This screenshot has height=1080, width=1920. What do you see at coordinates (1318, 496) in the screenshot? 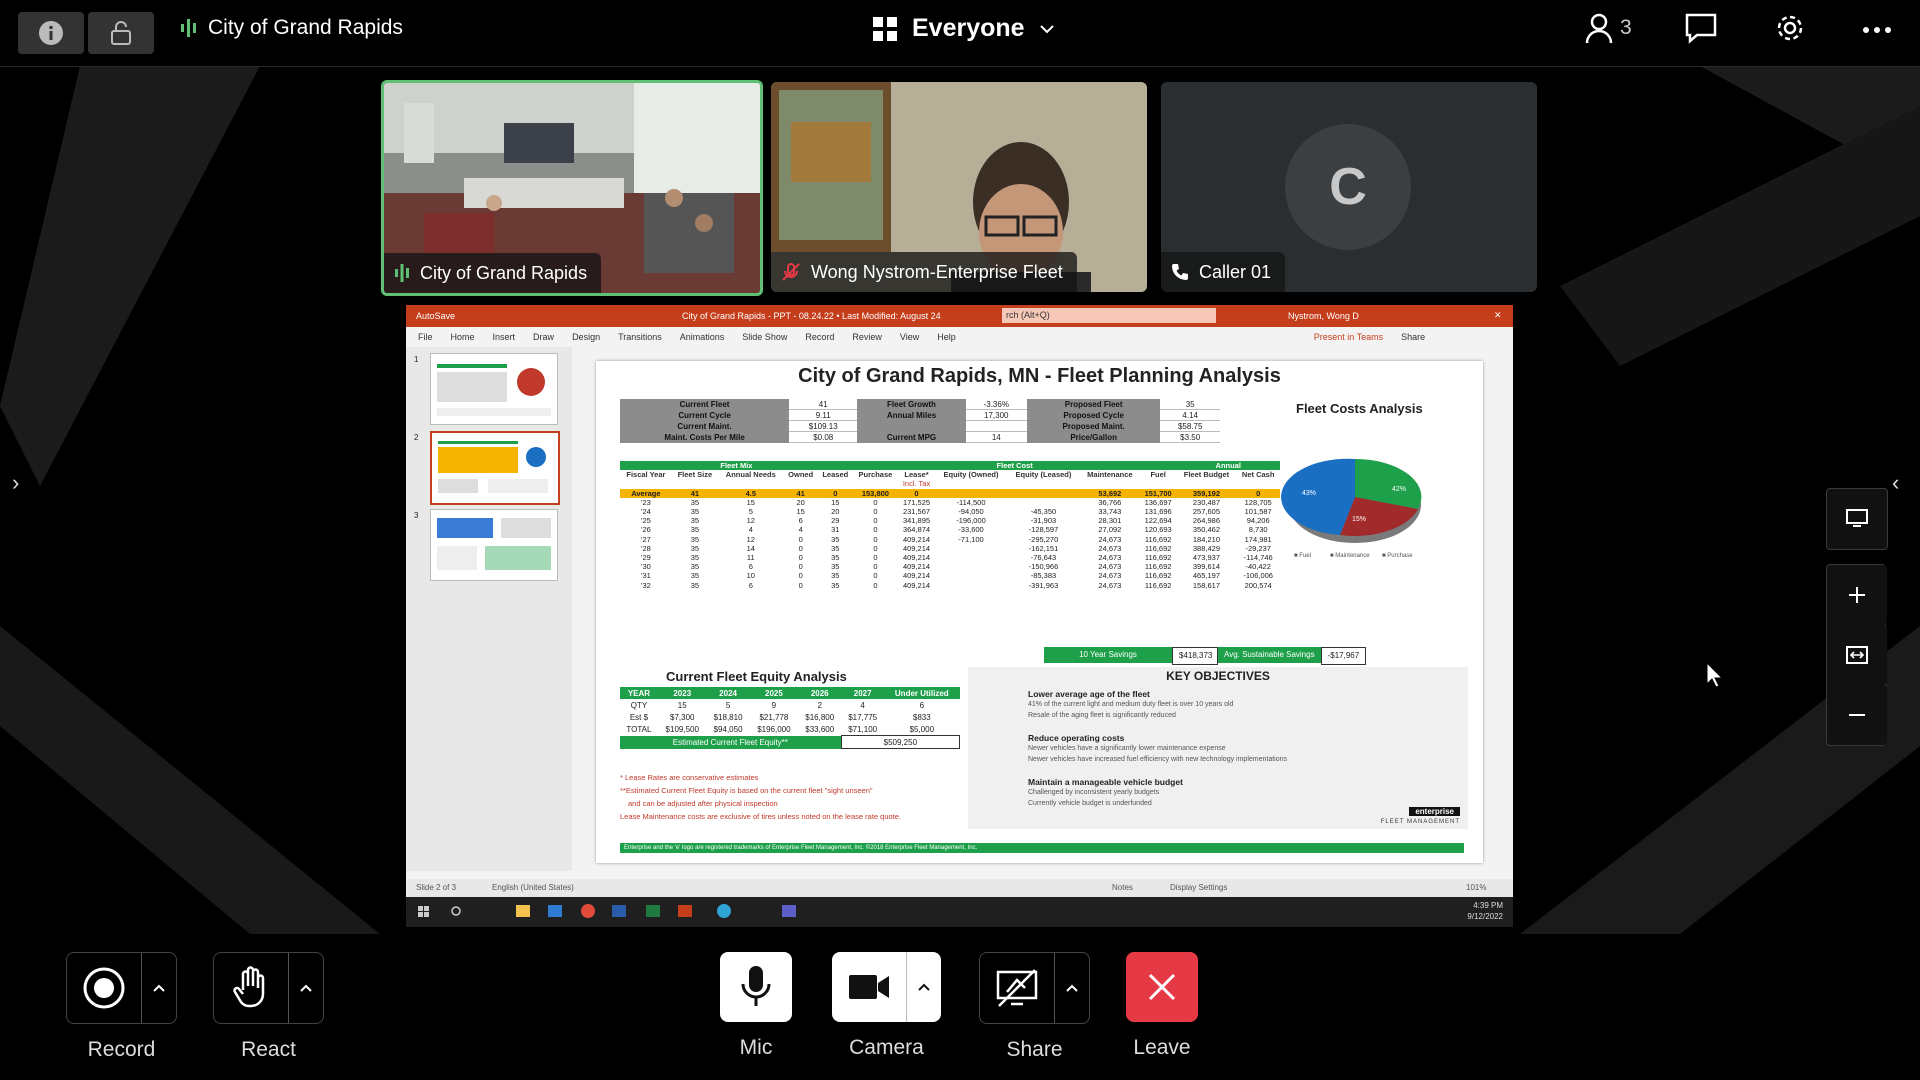
I see `pie-slice-purchase` at bounding box center [1318, 496].